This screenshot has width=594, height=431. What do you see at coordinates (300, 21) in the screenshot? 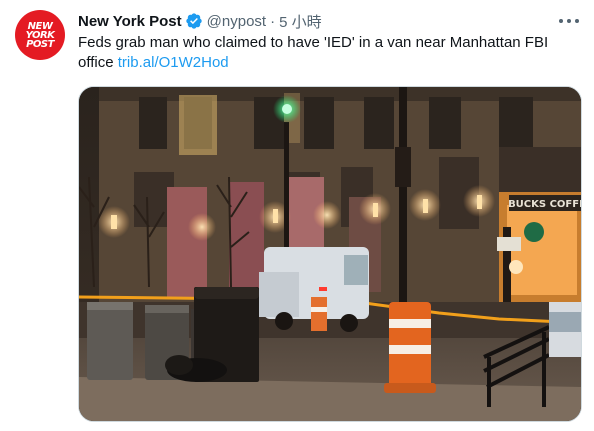
I see `timestamp: 5 小時` at bounding box center [300, 21].